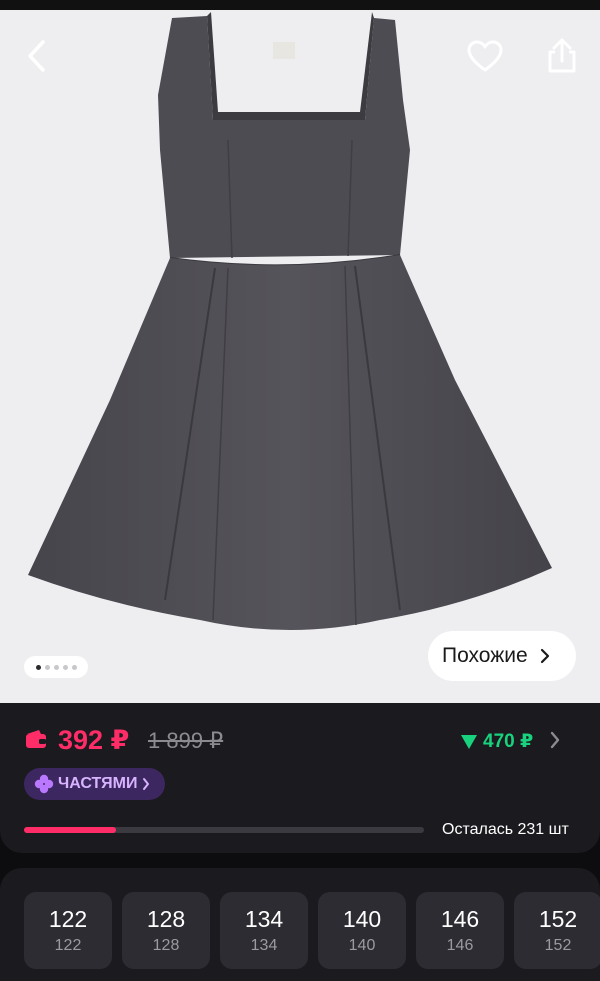 This screenshot has height=981, width=600. Describe the element at coordinates (508, 741) in the screenshot. I see `bonus-value: 470 ₽` at that location.